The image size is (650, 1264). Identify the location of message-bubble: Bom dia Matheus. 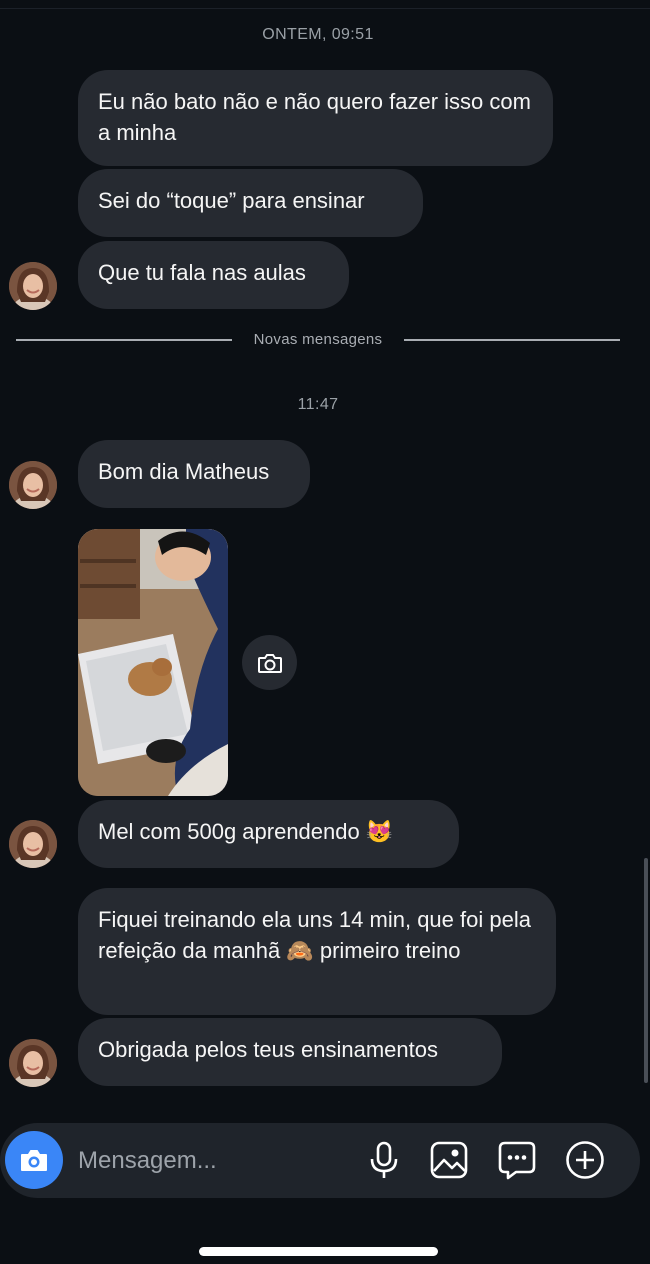
(194, 474).